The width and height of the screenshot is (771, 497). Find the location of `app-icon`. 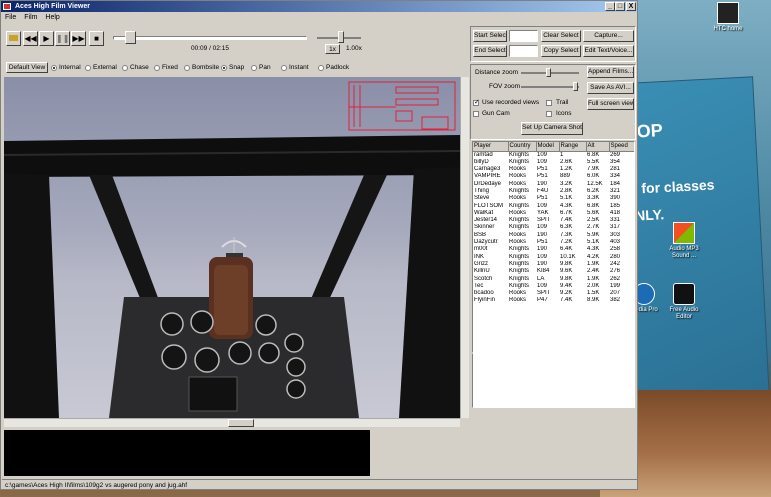

app-icon is located at coordinates (7, 6).